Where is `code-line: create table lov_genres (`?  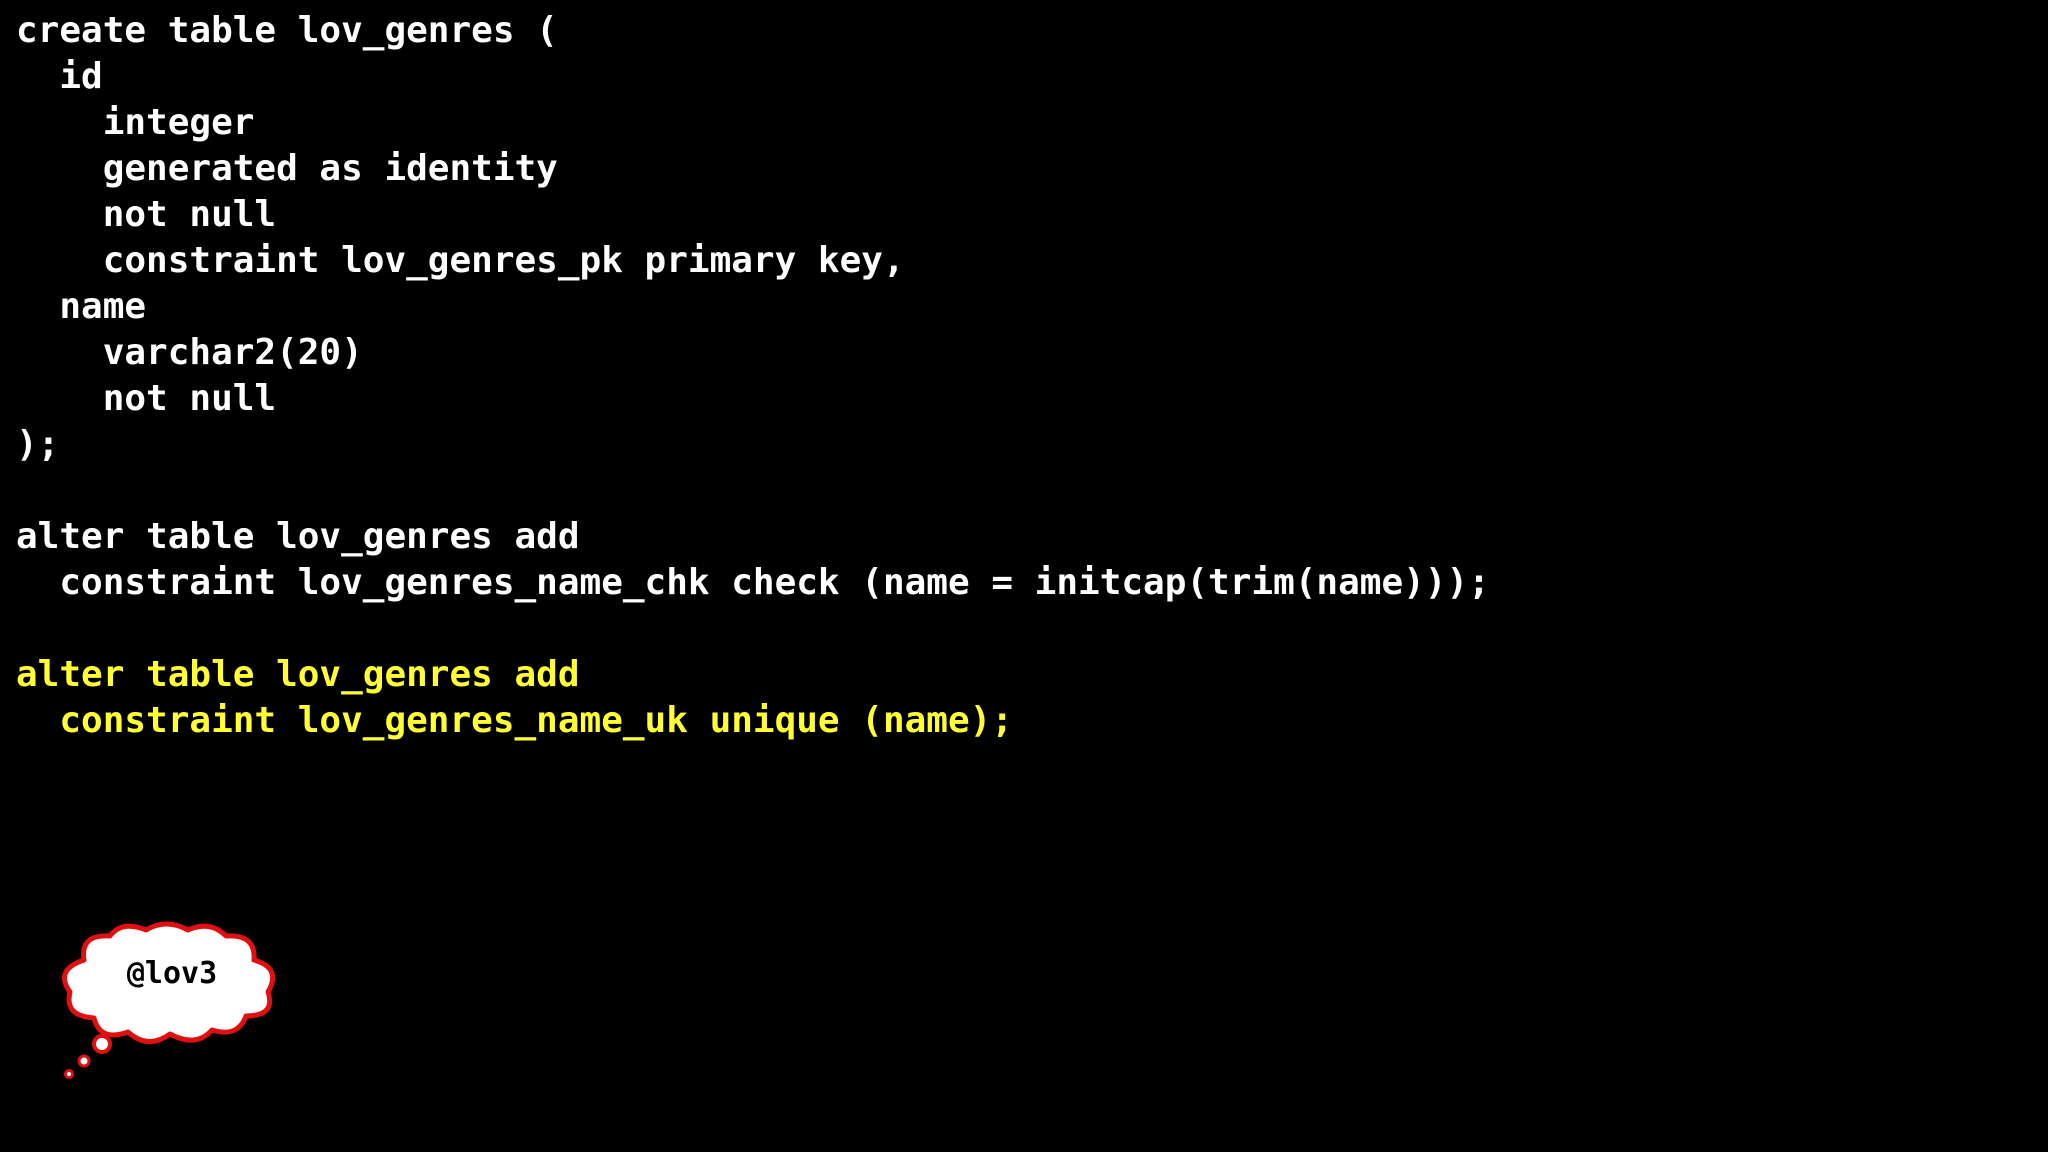 code-line: create table lov_genres ( is located at coordinates (287, 30).